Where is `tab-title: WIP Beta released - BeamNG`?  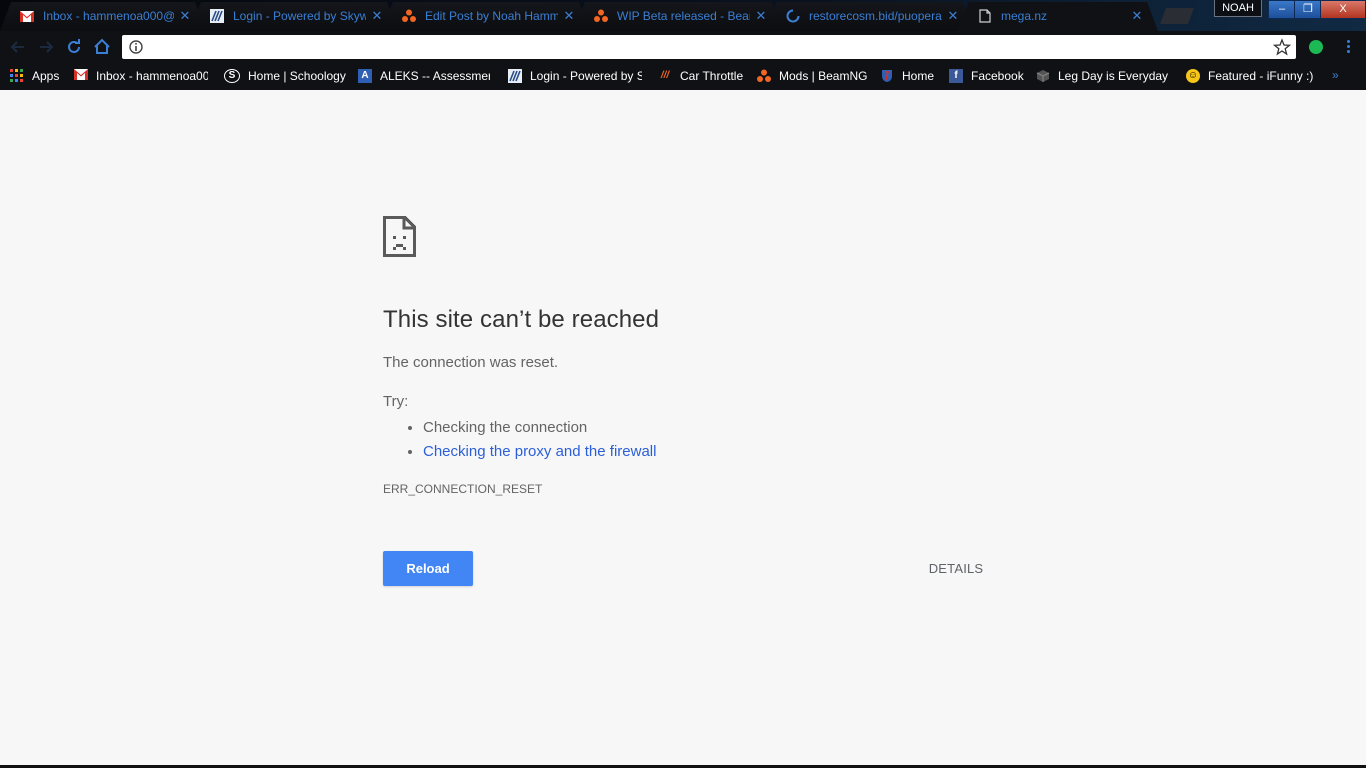 tab-title: WIP Beta released - BeamNG is located at coordinates (683, 16).